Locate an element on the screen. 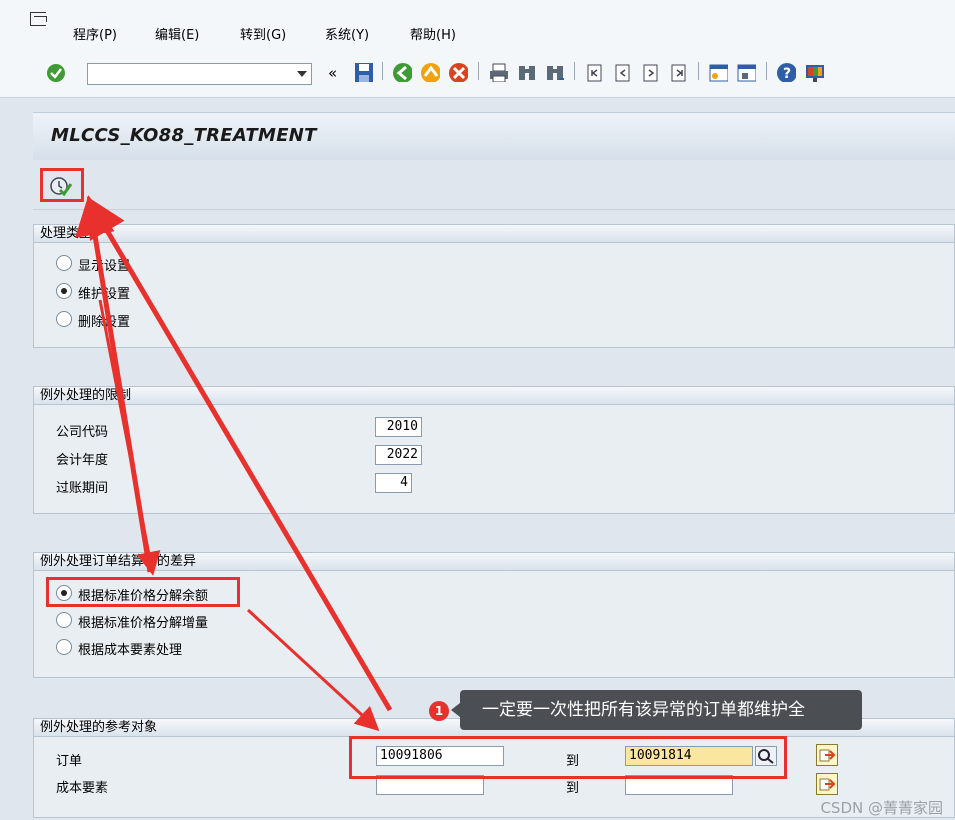 This screenshot has width=955, height=820. fiscal-year-field: 2022 is located at coordinates (398, 455).